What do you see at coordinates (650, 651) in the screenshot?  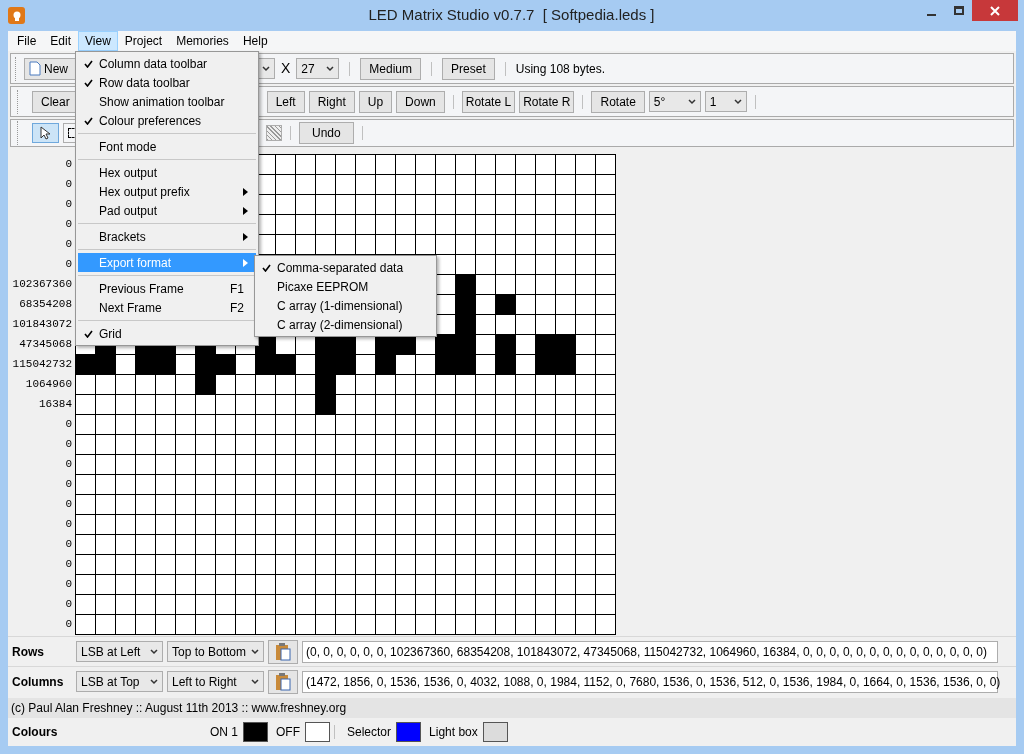 I see `data-field: (0, 0, 0, 0, 0, 0, 102367360, 68354208, 101843072, 47345068, 115042732, 1064960, 16384, 0, 0, 0, 0, 0, 0, 0, 0, 0, 0, 0, 0, 0, 0)` at bounding box center [650, 651].